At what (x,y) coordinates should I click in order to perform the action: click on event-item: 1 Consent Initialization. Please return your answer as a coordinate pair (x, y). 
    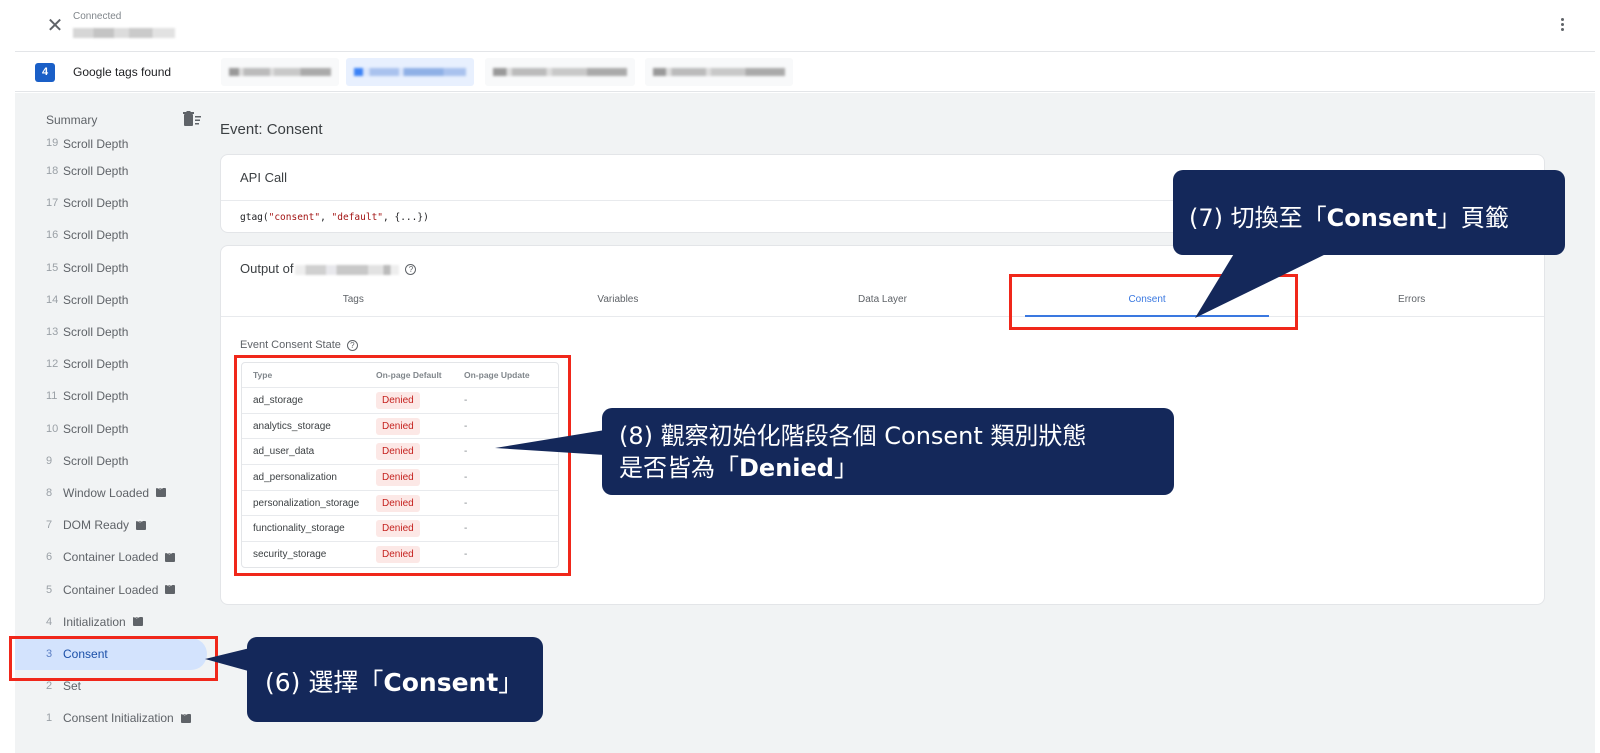
    Looking at the image, I should click on (115, 718).